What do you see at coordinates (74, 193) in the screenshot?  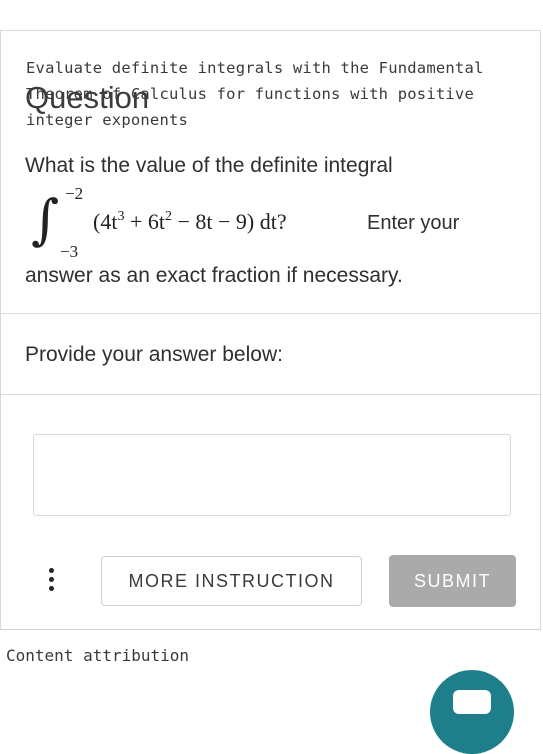 I see `upper-limit: −2` at bounding box center [74, 193].